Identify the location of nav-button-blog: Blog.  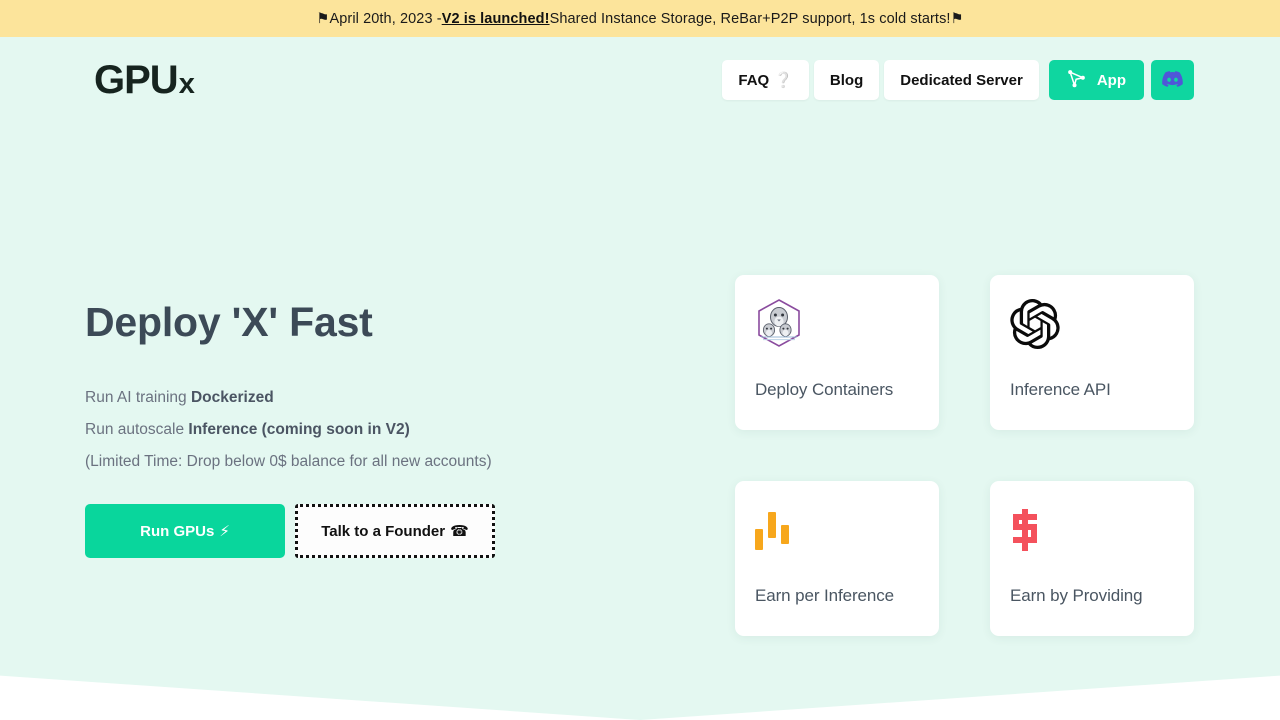
(846, 80).